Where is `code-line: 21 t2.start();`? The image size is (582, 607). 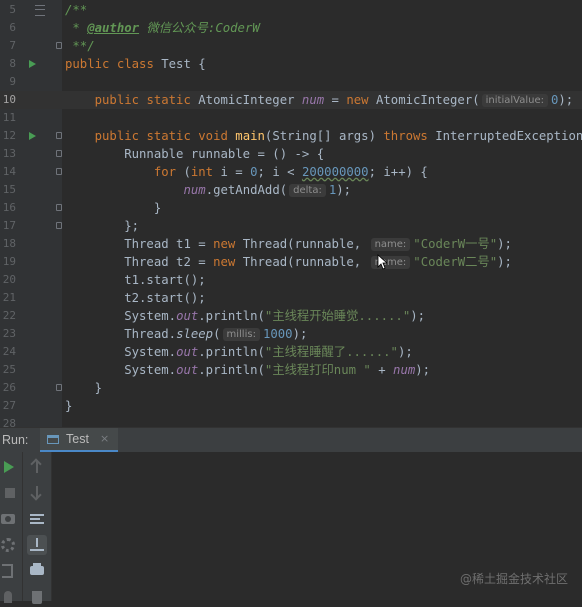
code-line: 21 t2.start(); is located at coordinates (291, 298).